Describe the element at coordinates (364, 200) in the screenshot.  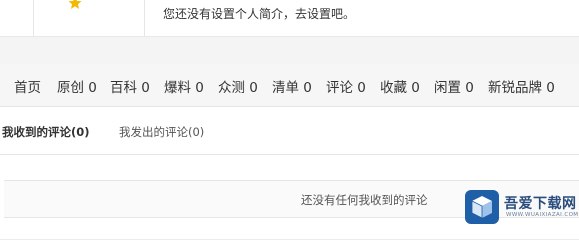
I see `empty-state-text: 还没有任何我收到的评论` at that location.